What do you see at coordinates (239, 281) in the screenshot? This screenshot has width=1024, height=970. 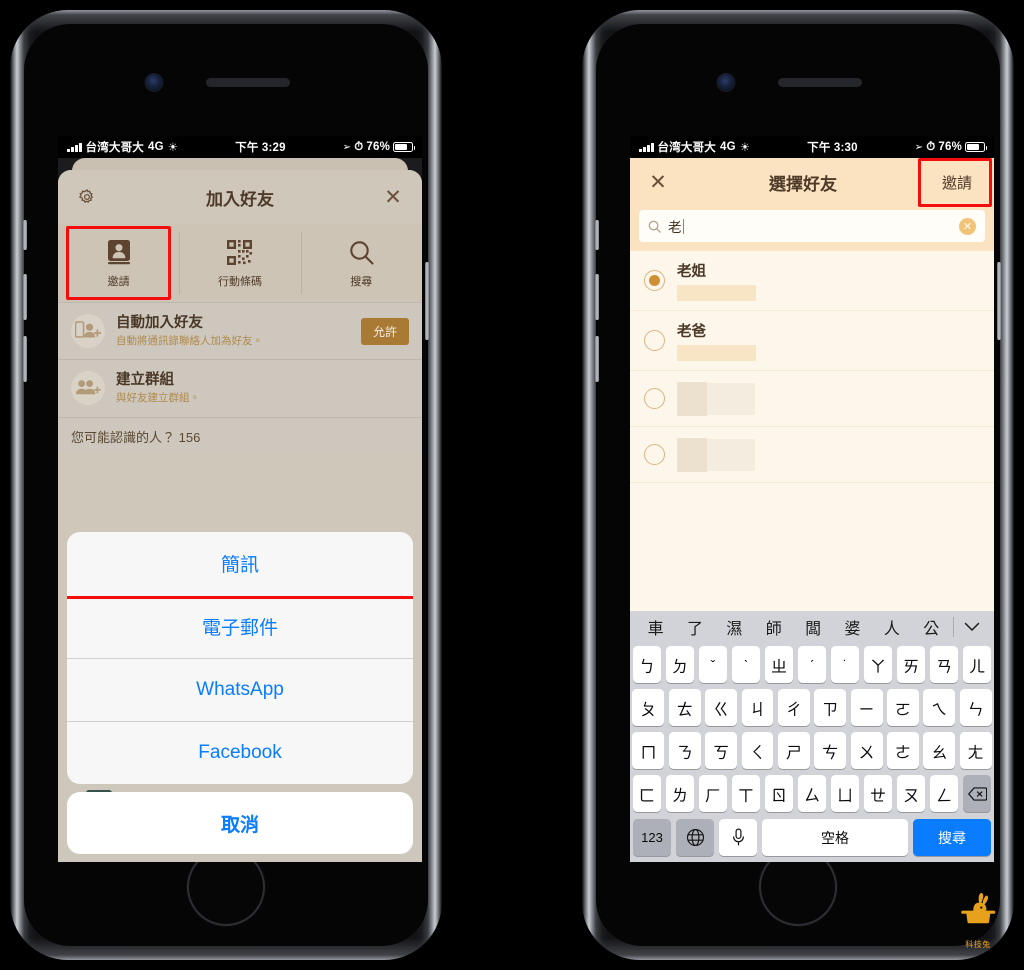 I see `tab-qr-code-label: 行動條碼` at bounding box center [239, 281].